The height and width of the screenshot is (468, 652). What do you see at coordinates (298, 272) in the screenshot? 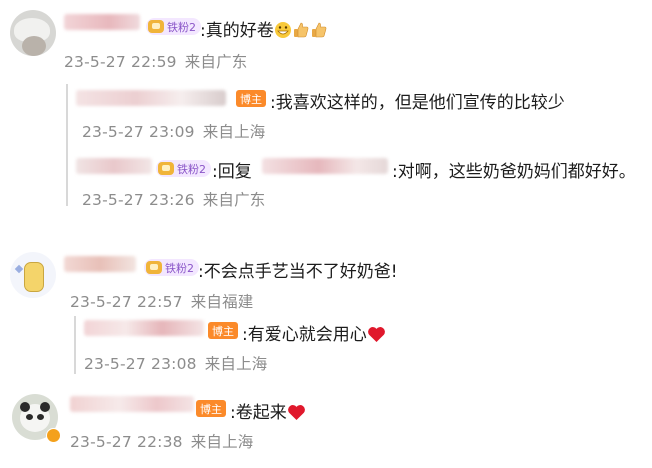
I see `comment-text: :不会点手艺当不了好奶爸!` at bounding box center [298, 272].